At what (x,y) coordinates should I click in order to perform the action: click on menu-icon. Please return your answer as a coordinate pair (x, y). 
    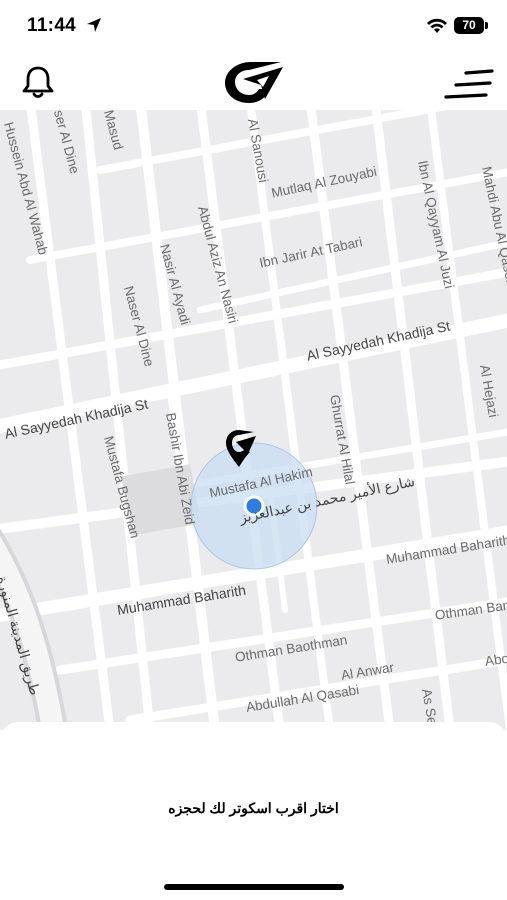
    Looking at the image, I should click on (469, 85).